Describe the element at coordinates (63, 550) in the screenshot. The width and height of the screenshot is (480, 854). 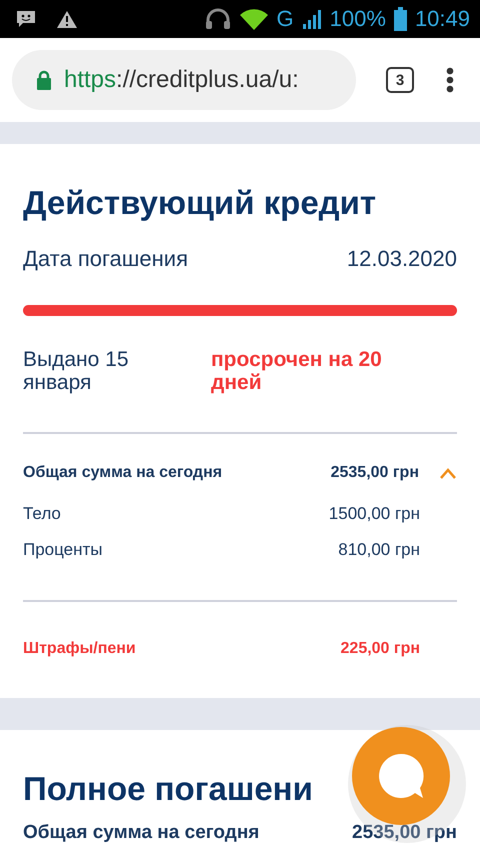
I see `breakdown-label: Проценты` at that location.